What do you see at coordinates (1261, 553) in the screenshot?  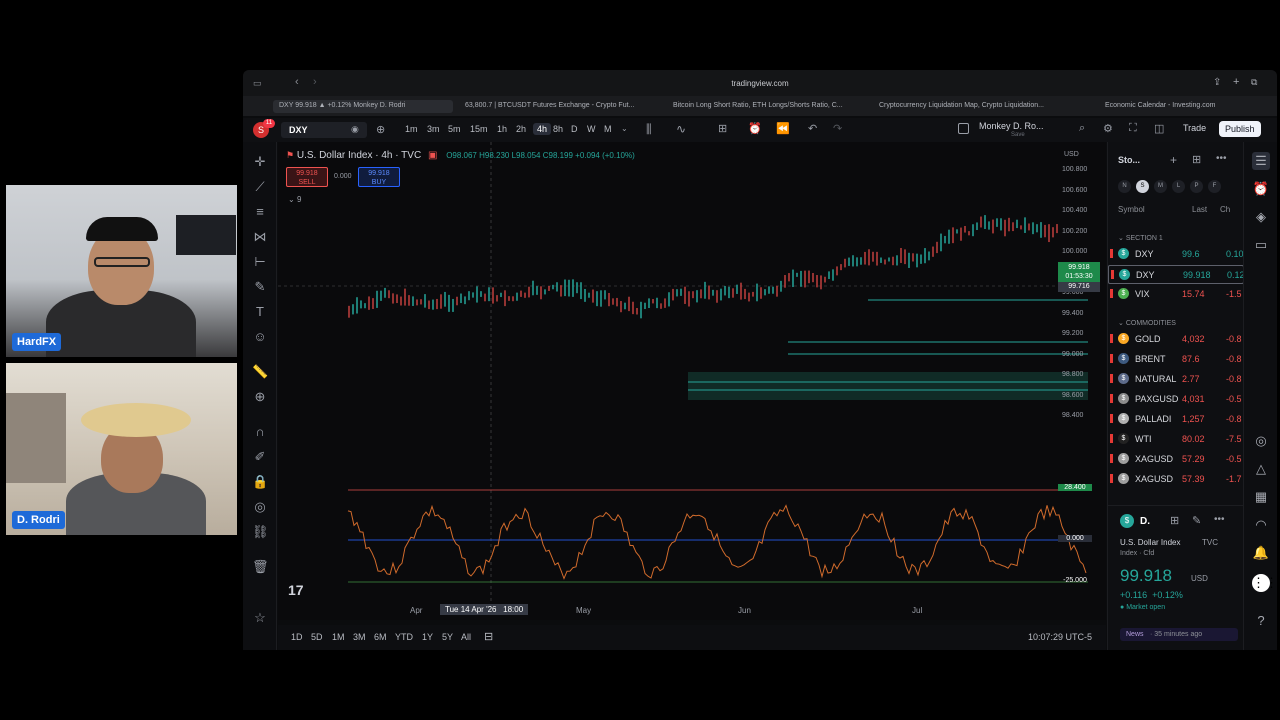 I see `notifications-icon: 🔔` at bounding box center [1261, 553].